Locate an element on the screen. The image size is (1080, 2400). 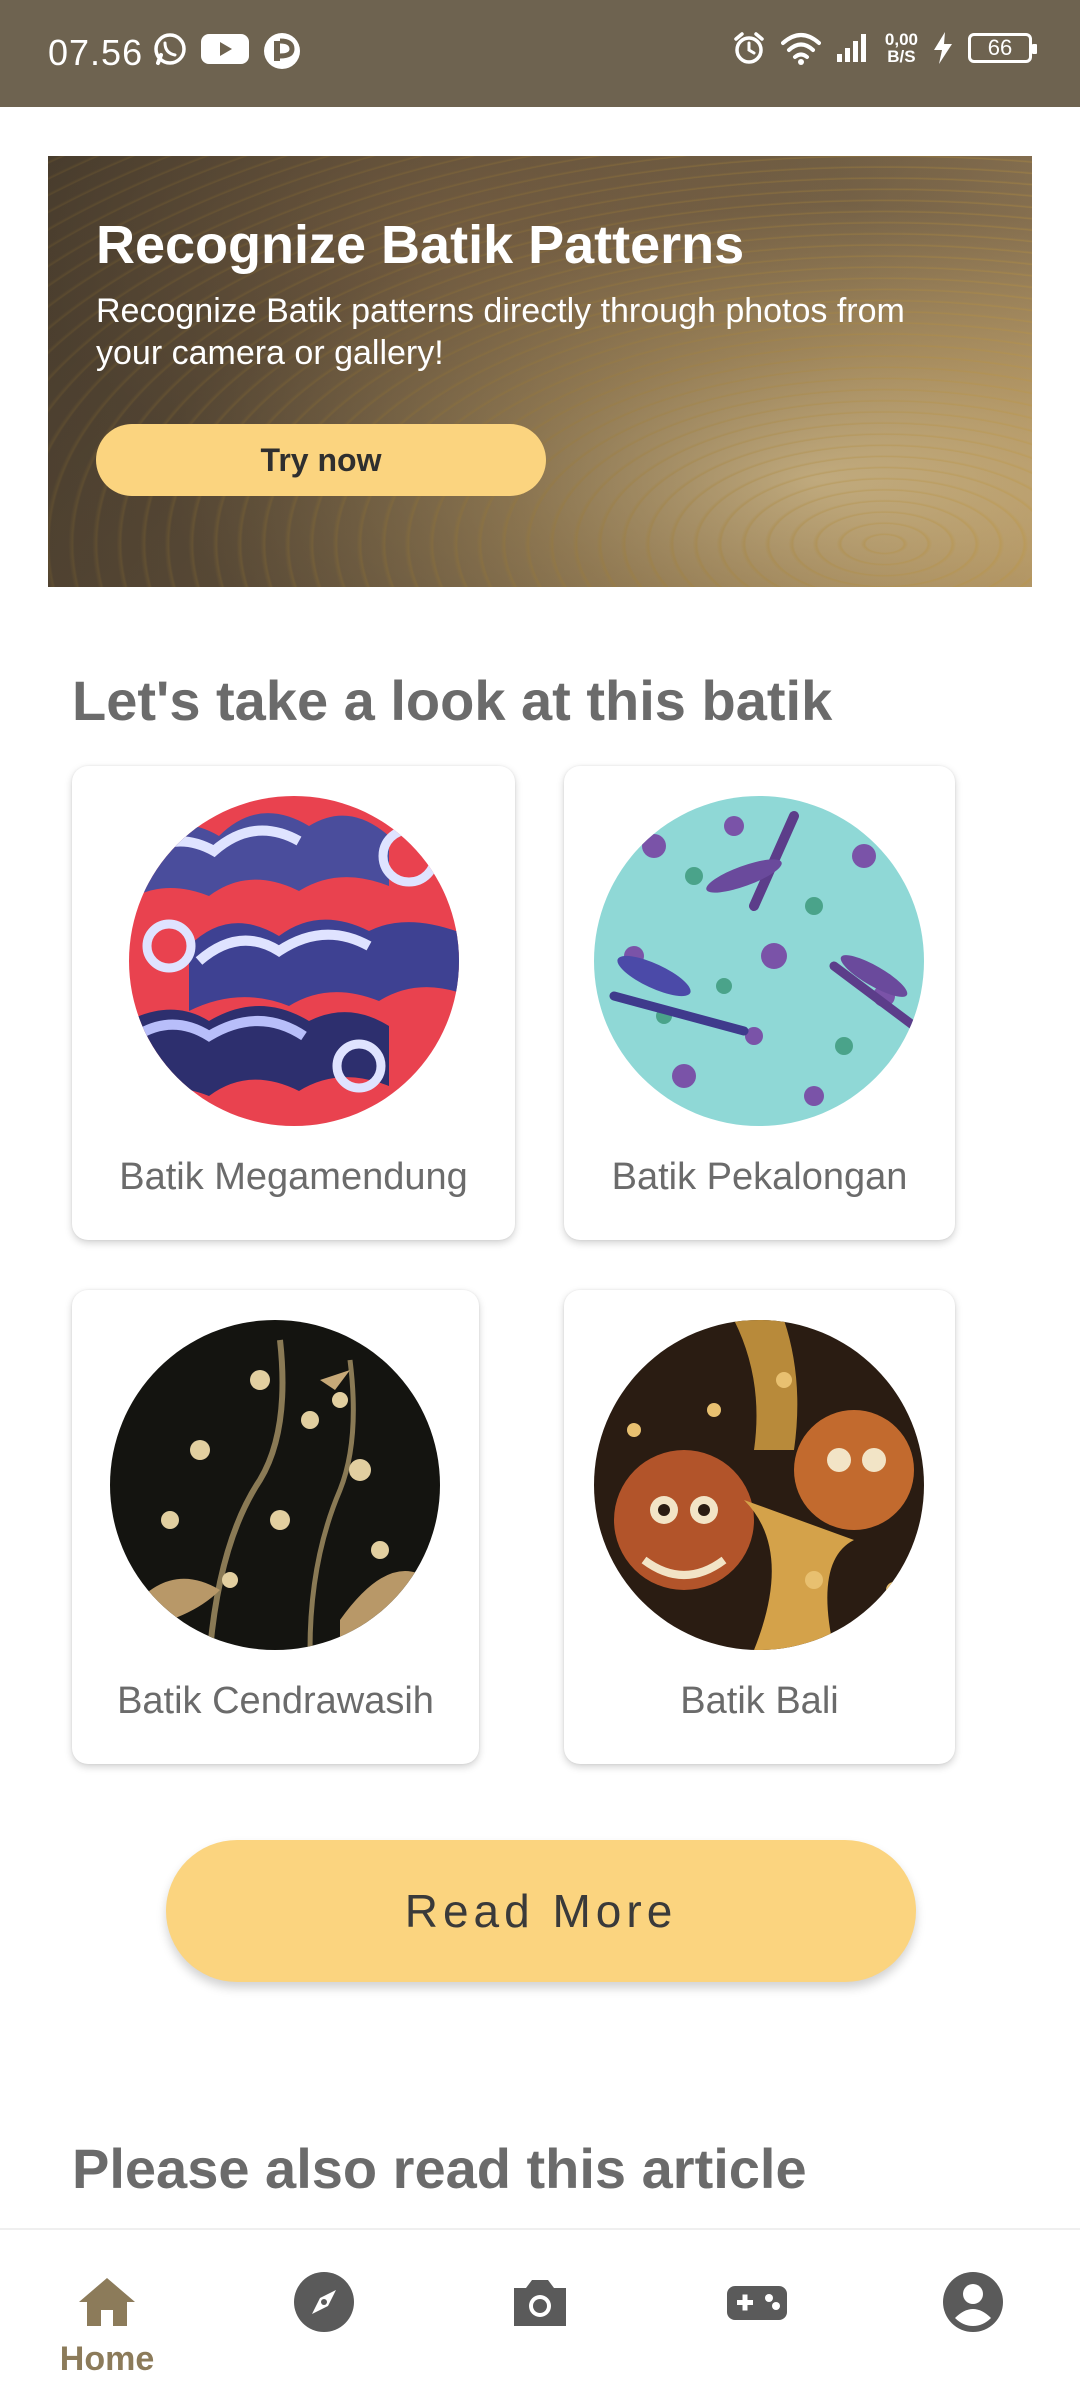
charging-icon is located at coordinates (943, 48).